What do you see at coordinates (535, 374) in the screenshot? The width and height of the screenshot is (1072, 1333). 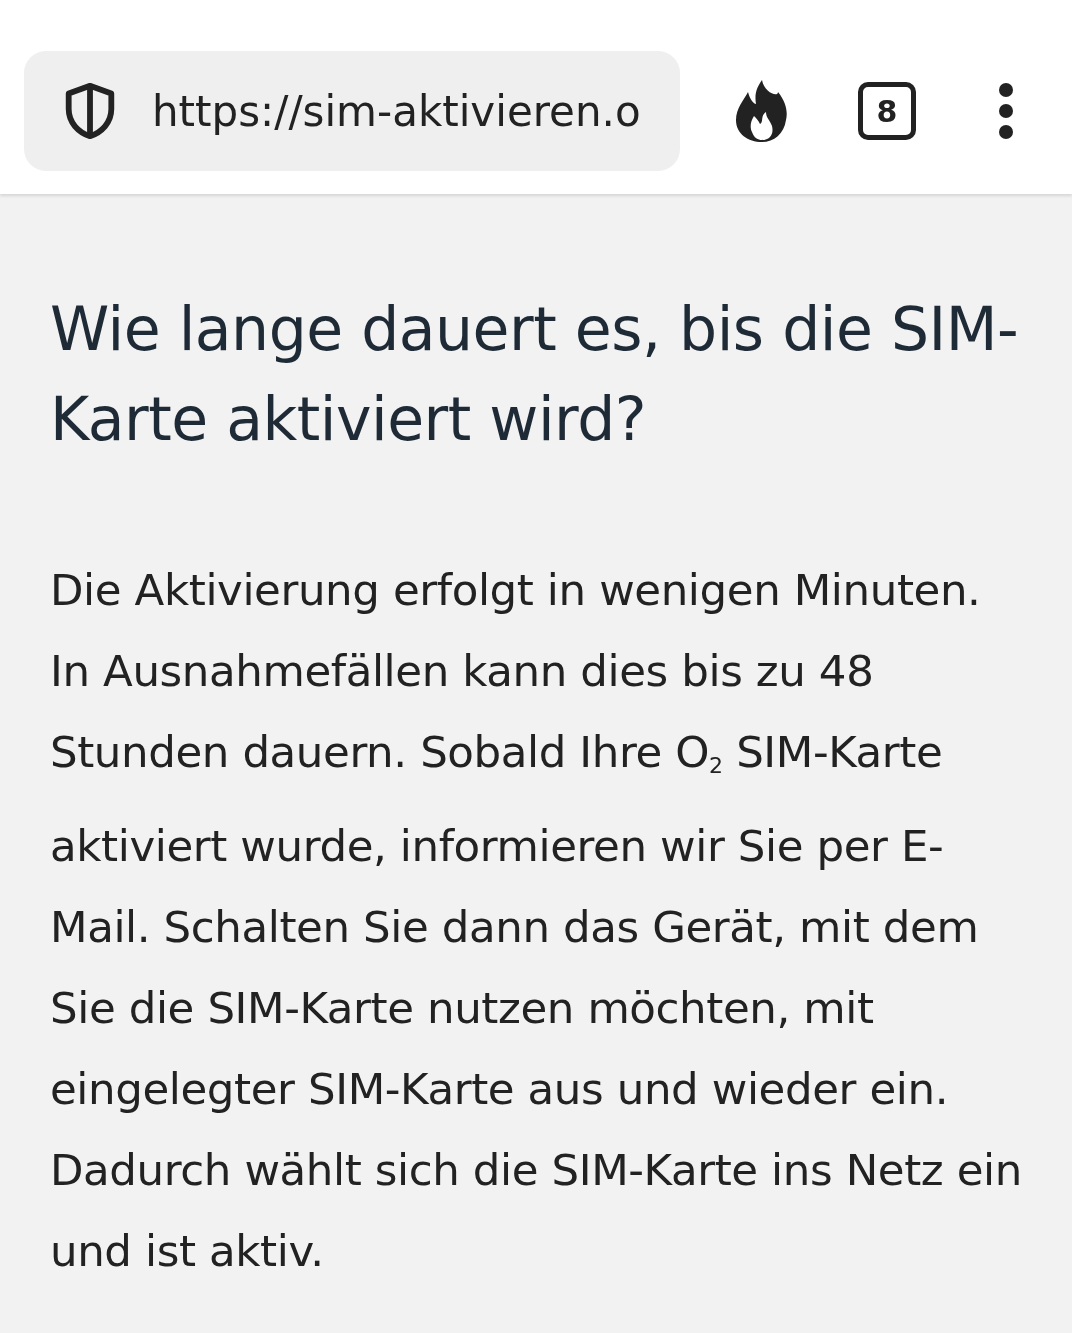 I see `article-heading: Wie lange dauert es, bis die SIM-Karte aktiviert wird?` at bounding box center [535, 374].